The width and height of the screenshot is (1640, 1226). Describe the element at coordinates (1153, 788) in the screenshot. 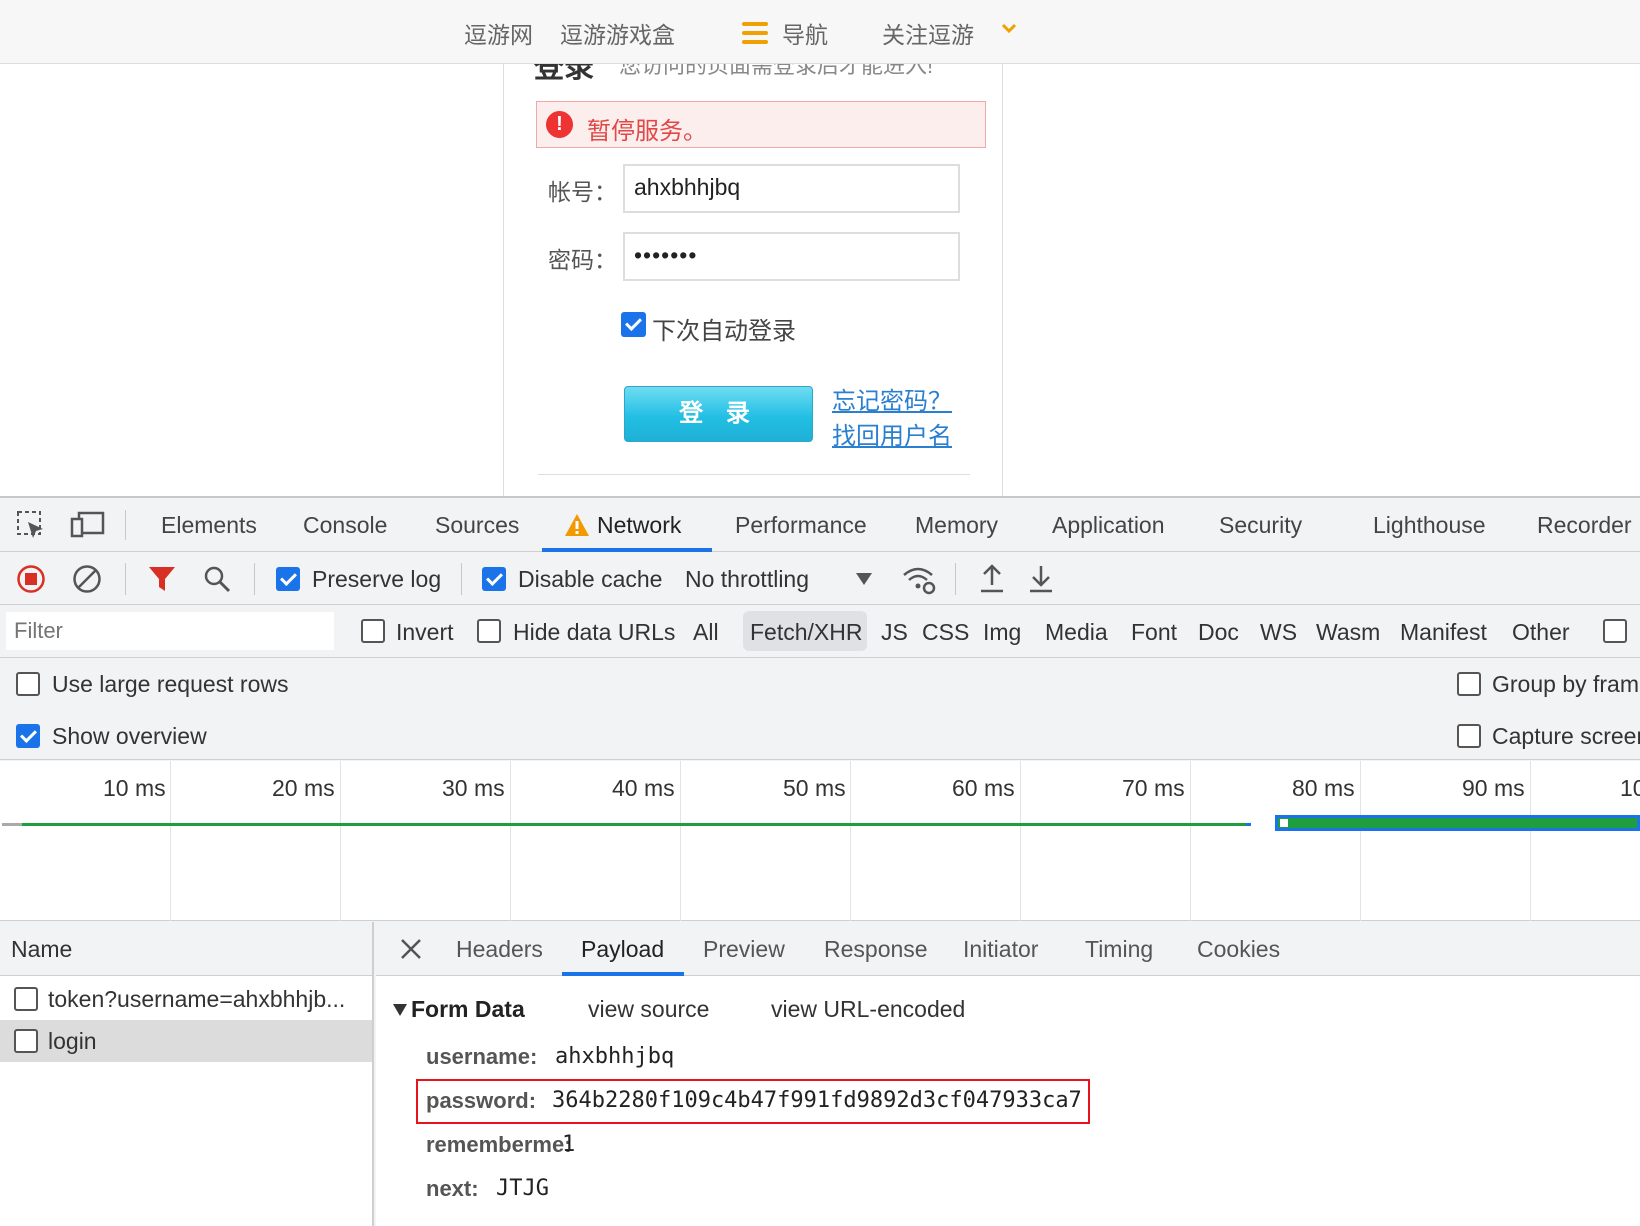

I see `tick-label: 70 ms` at that location.